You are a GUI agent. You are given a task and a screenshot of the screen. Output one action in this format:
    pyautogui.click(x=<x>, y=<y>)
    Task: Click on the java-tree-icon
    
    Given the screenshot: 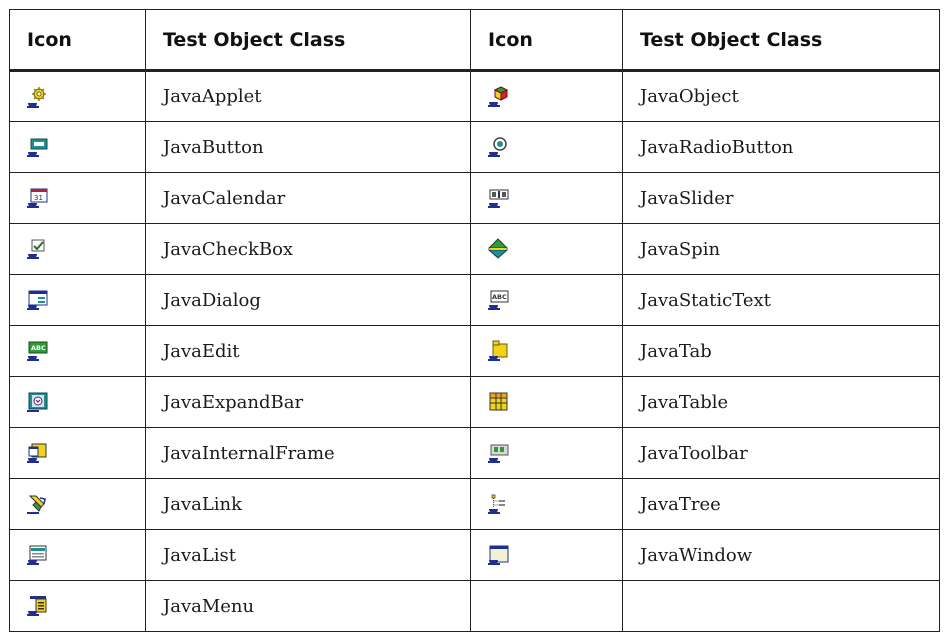 What is the action you would take?
    pyautogui.click(x=498, y=504)
    